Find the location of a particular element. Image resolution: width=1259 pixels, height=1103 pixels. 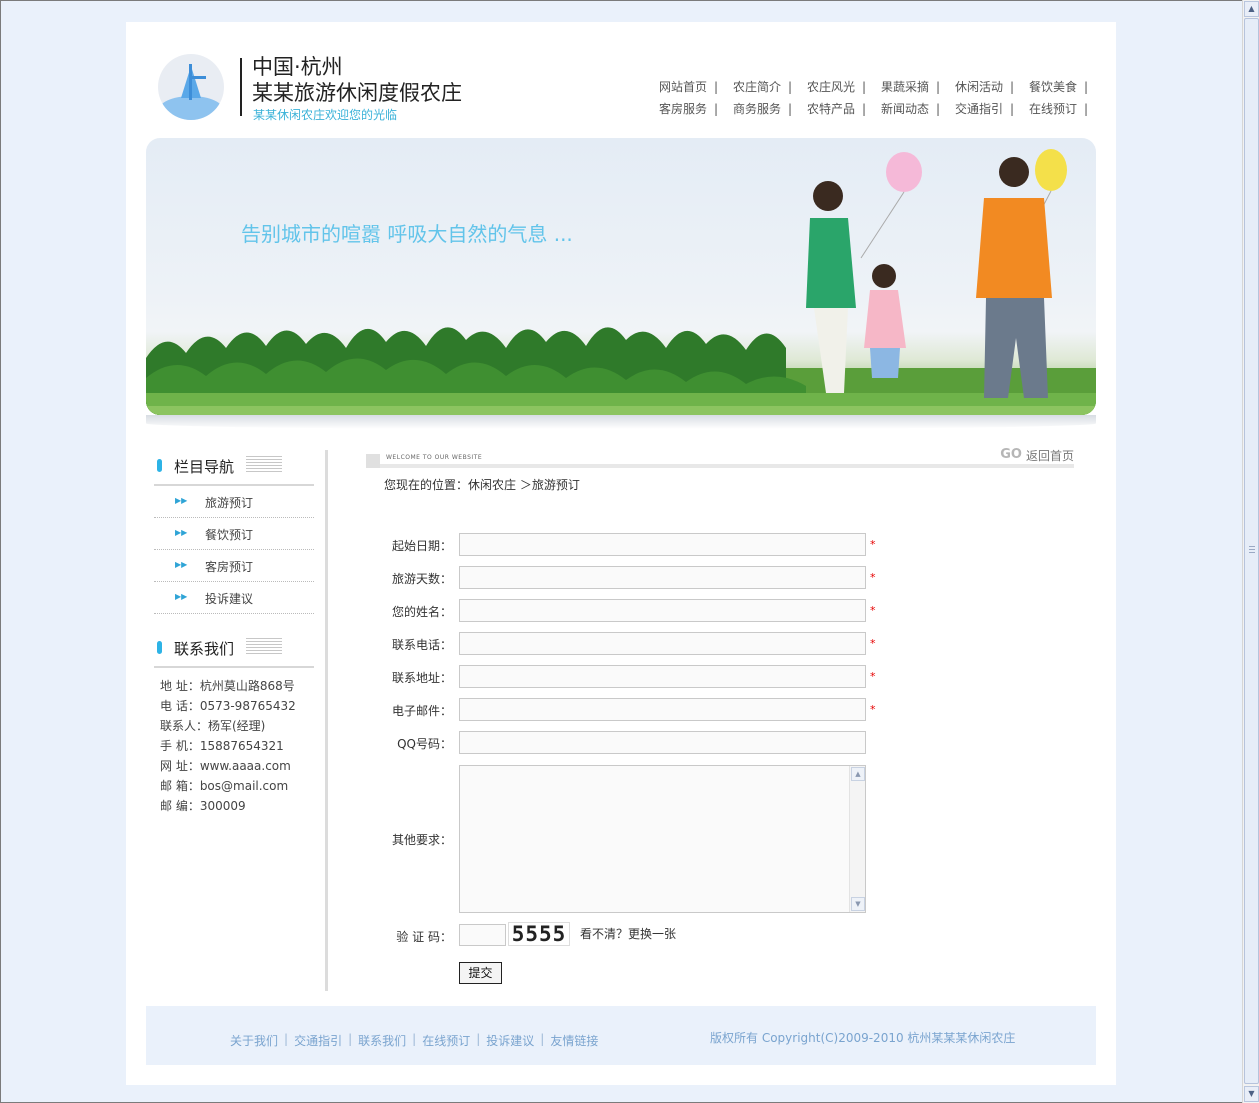

captcha-refresh-link: 看不清？更换一张 is located at coordinates (628, 933).